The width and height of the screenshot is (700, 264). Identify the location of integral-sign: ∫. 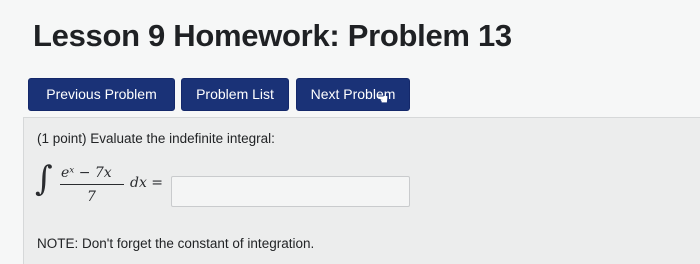
(44, 179).